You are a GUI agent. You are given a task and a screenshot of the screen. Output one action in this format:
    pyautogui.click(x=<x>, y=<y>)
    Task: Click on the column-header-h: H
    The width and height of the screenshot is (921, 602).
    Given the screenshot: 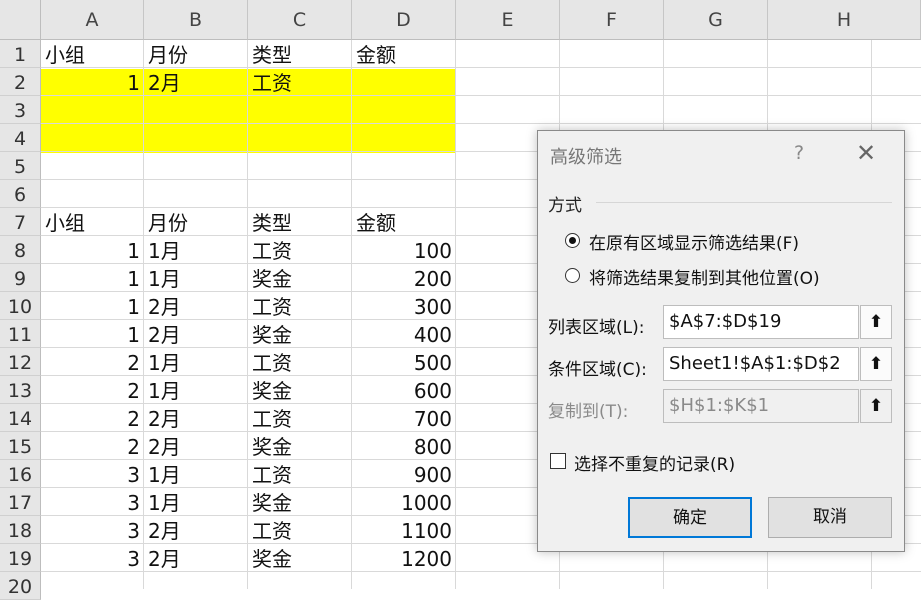 What is the action you would take?
    pyautogui.click(x=844, y=20)
    